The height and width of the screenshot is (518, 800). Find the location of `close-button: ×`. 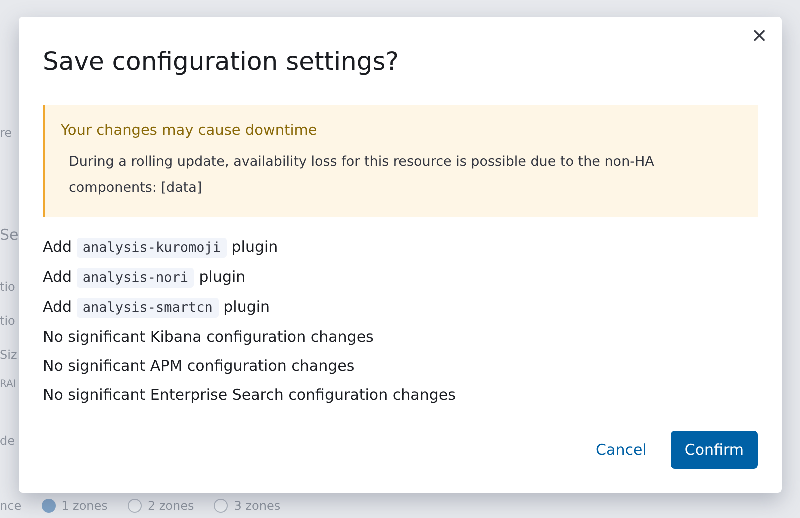

close-button: × is located at coordinates (759, 35).